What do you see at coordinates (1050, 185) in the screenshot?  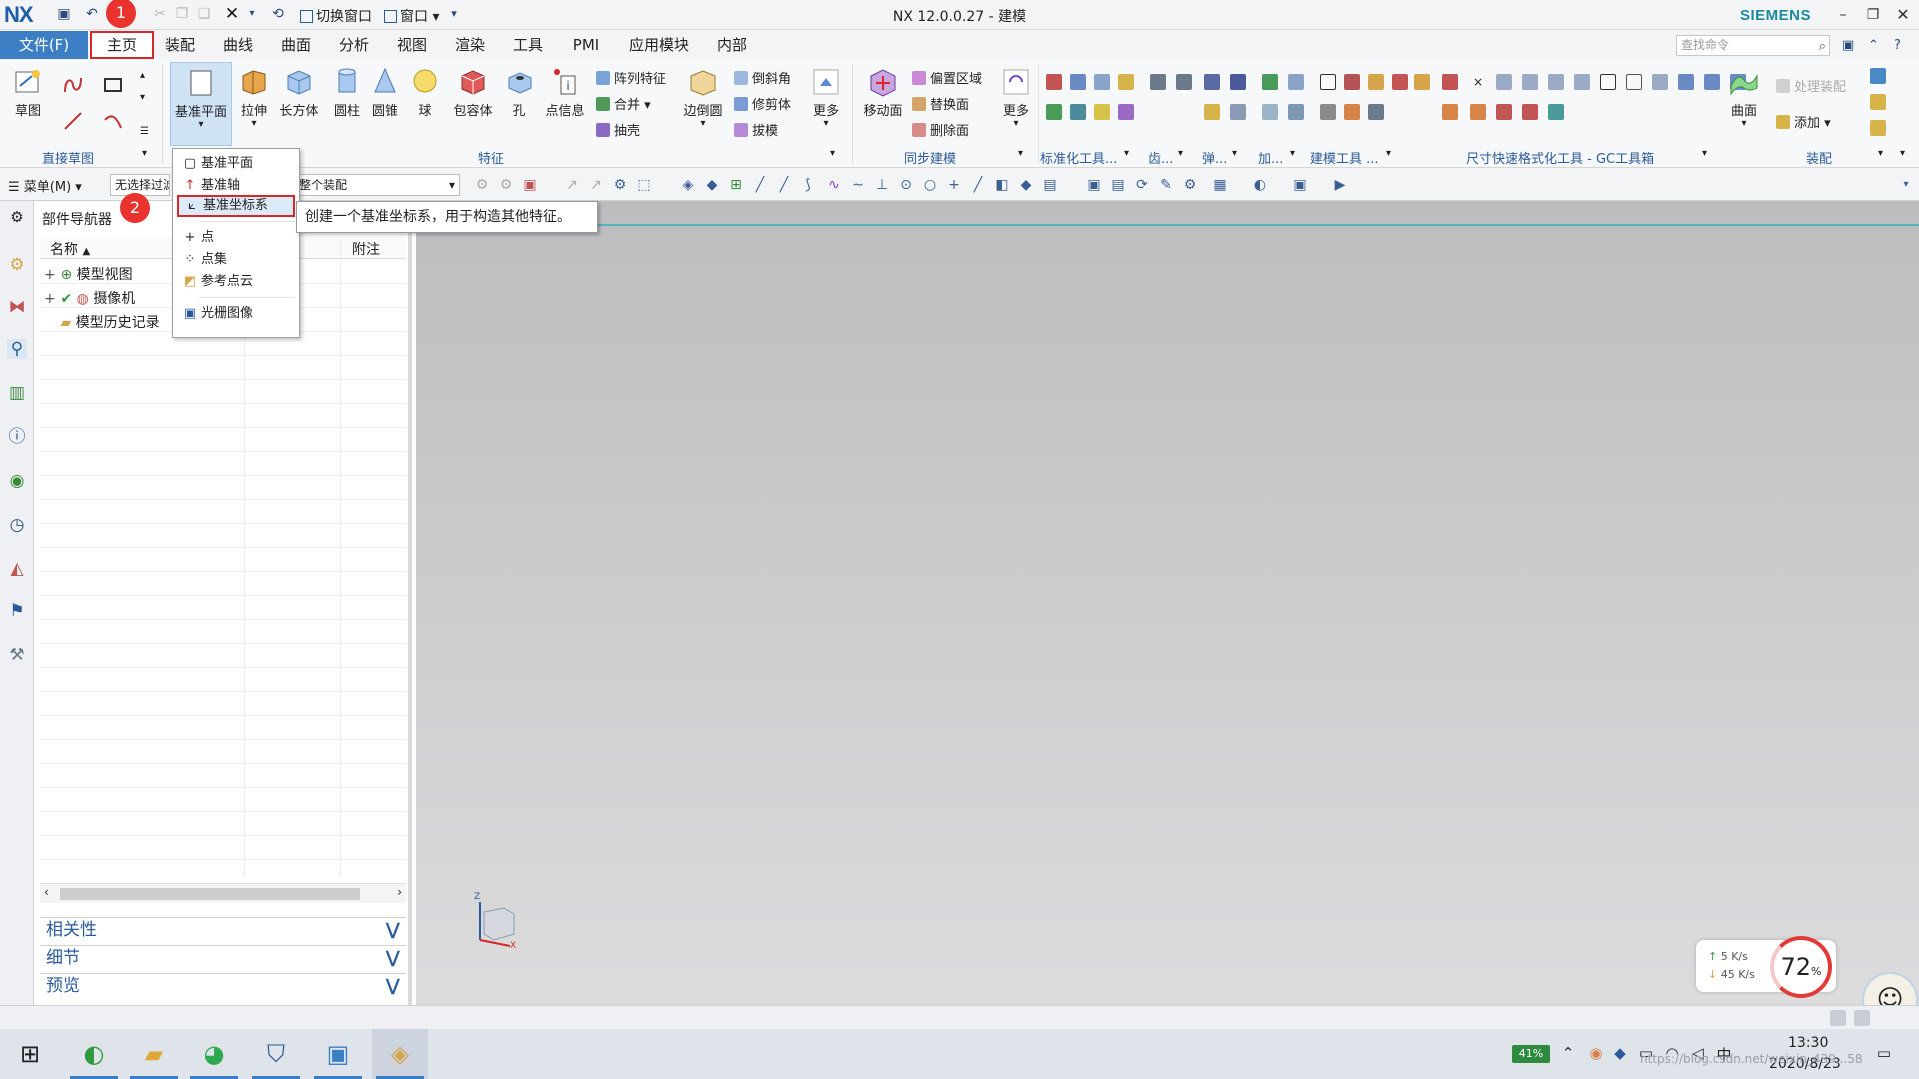 I see `snap-tool-2-icon: ▤` at bounding box center [1050, 185].